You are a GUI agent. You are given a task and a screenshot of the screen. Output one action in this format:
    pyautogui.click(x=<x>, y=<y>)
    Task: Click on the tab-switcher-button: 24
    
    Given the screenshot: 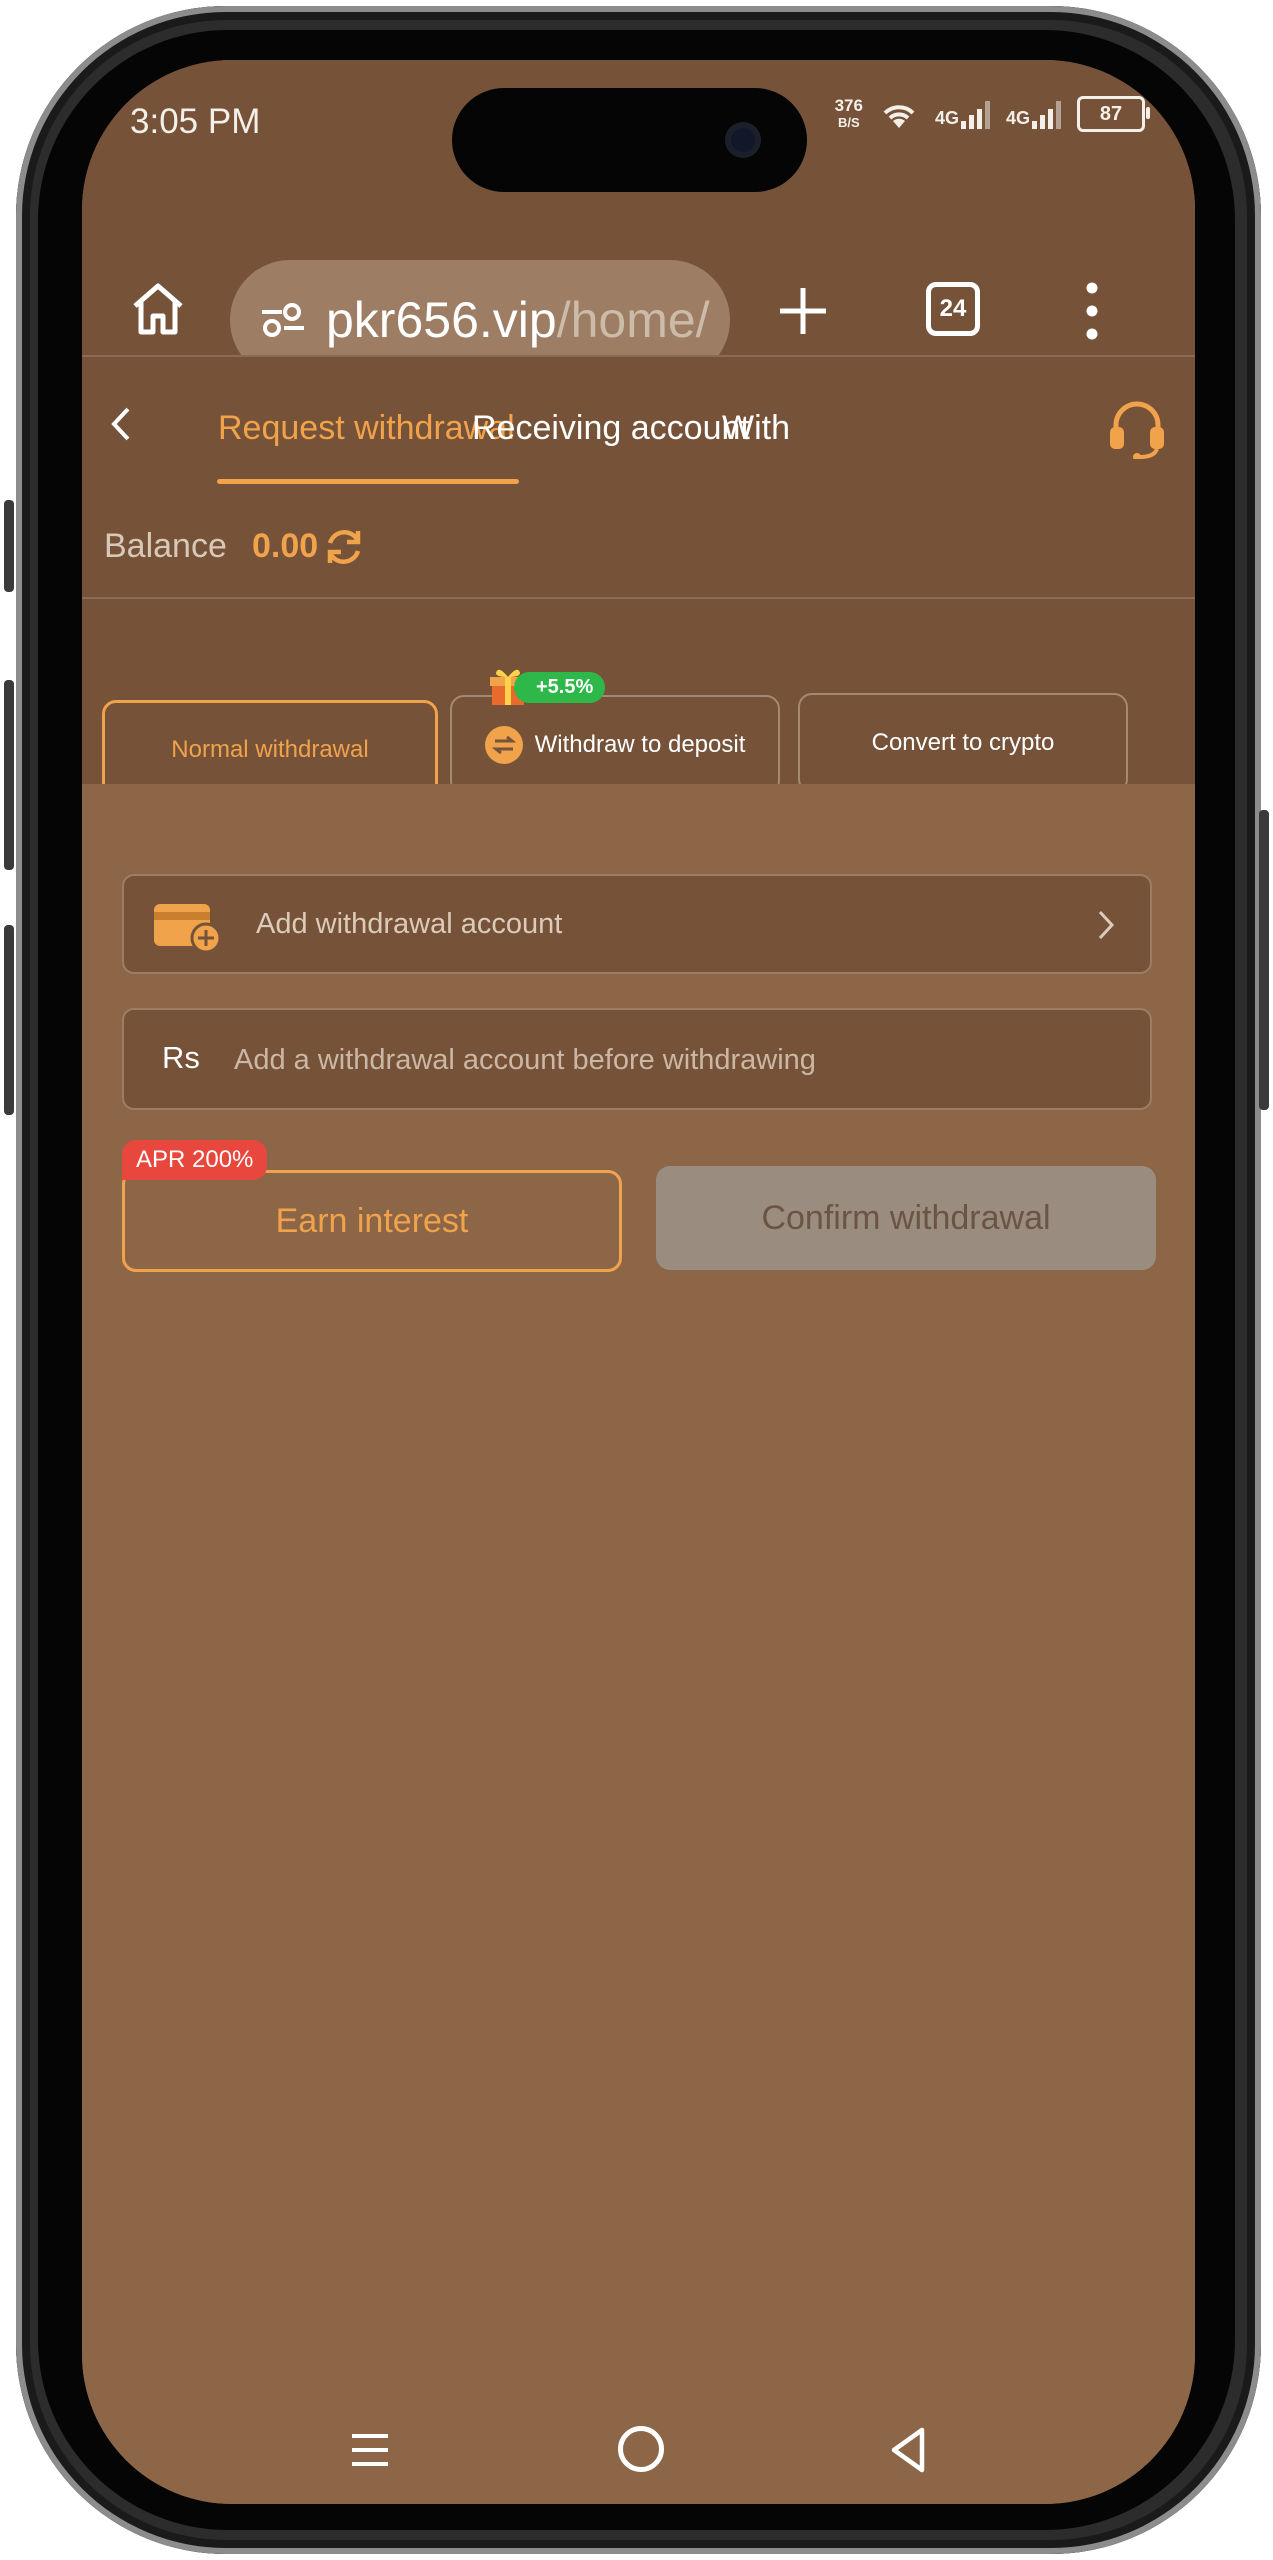 What is the action you would take?
    pyautogui.click(x=953, y=309)
    